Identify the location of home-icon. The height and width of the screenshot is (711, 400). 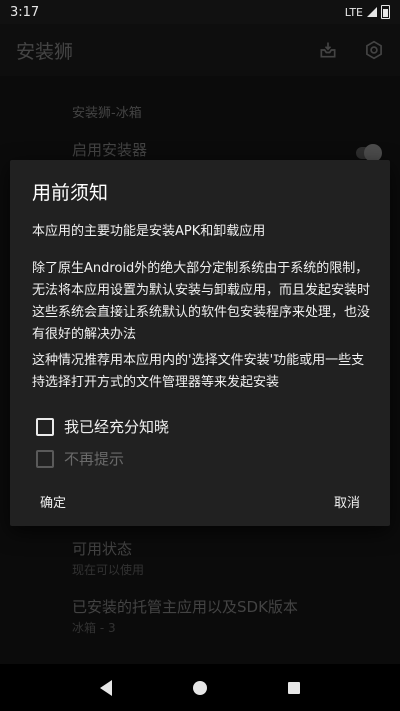
(199, 687).